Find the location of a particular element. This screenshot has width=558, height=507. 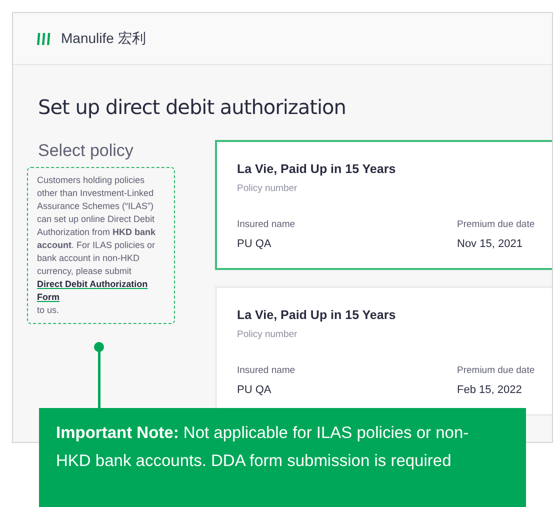

brand-name: Manulife 宏利 is located at coordinates (103, 38).